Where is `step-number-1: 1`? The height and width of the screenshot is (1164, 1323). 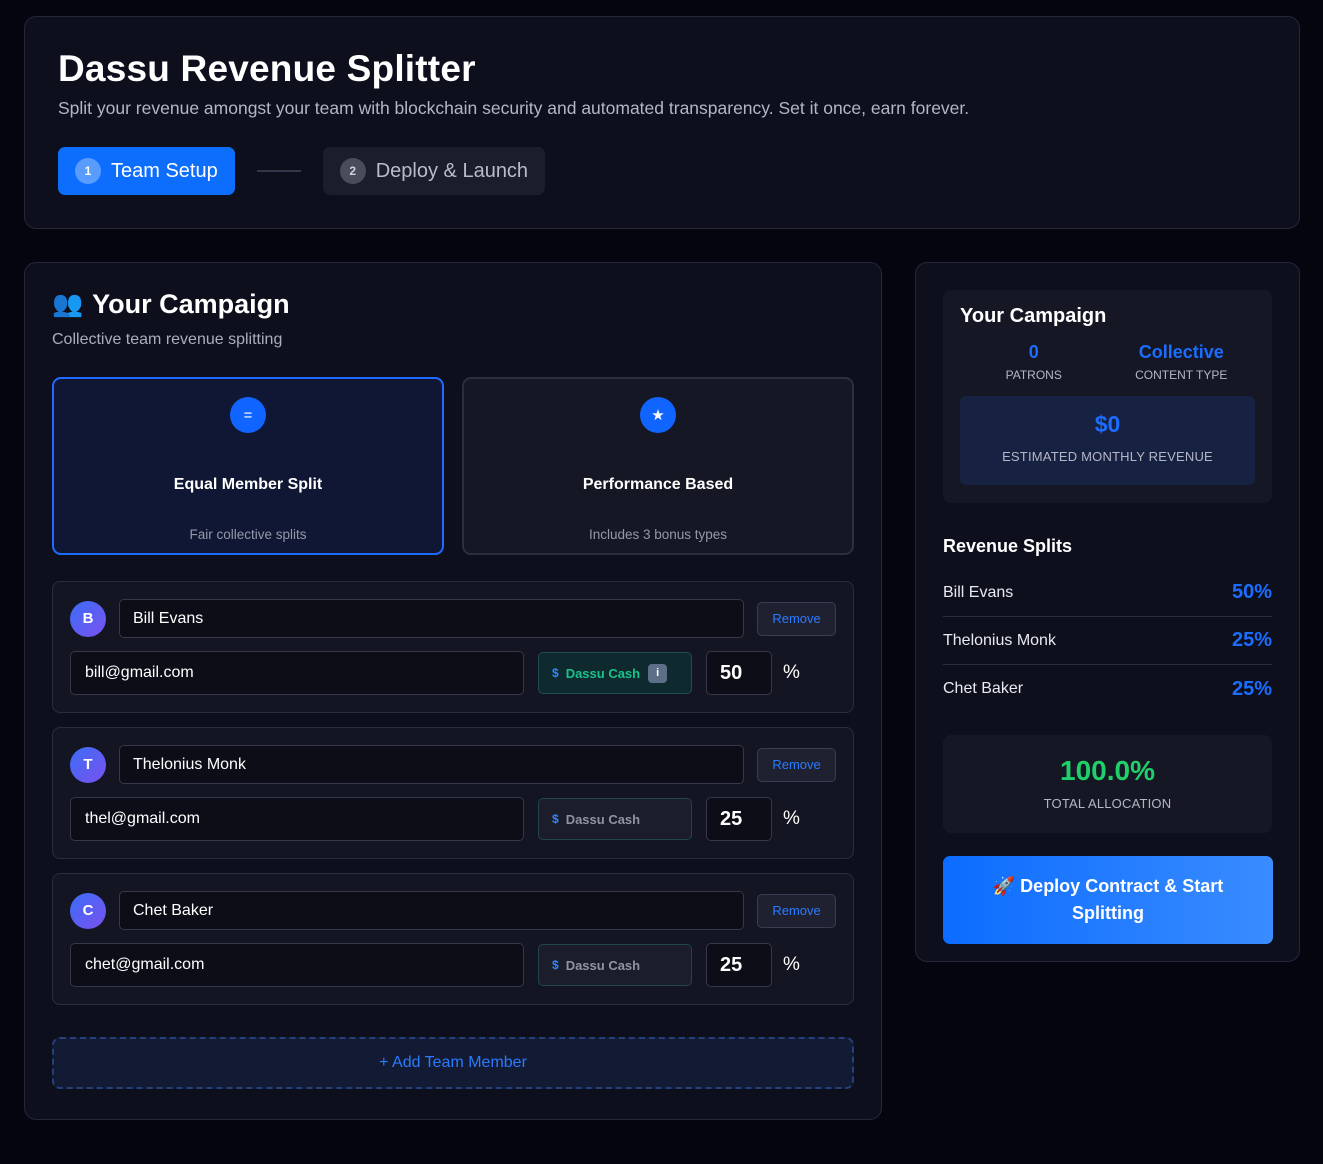 step-number-1: 1 is located at coordinates (88, 171).